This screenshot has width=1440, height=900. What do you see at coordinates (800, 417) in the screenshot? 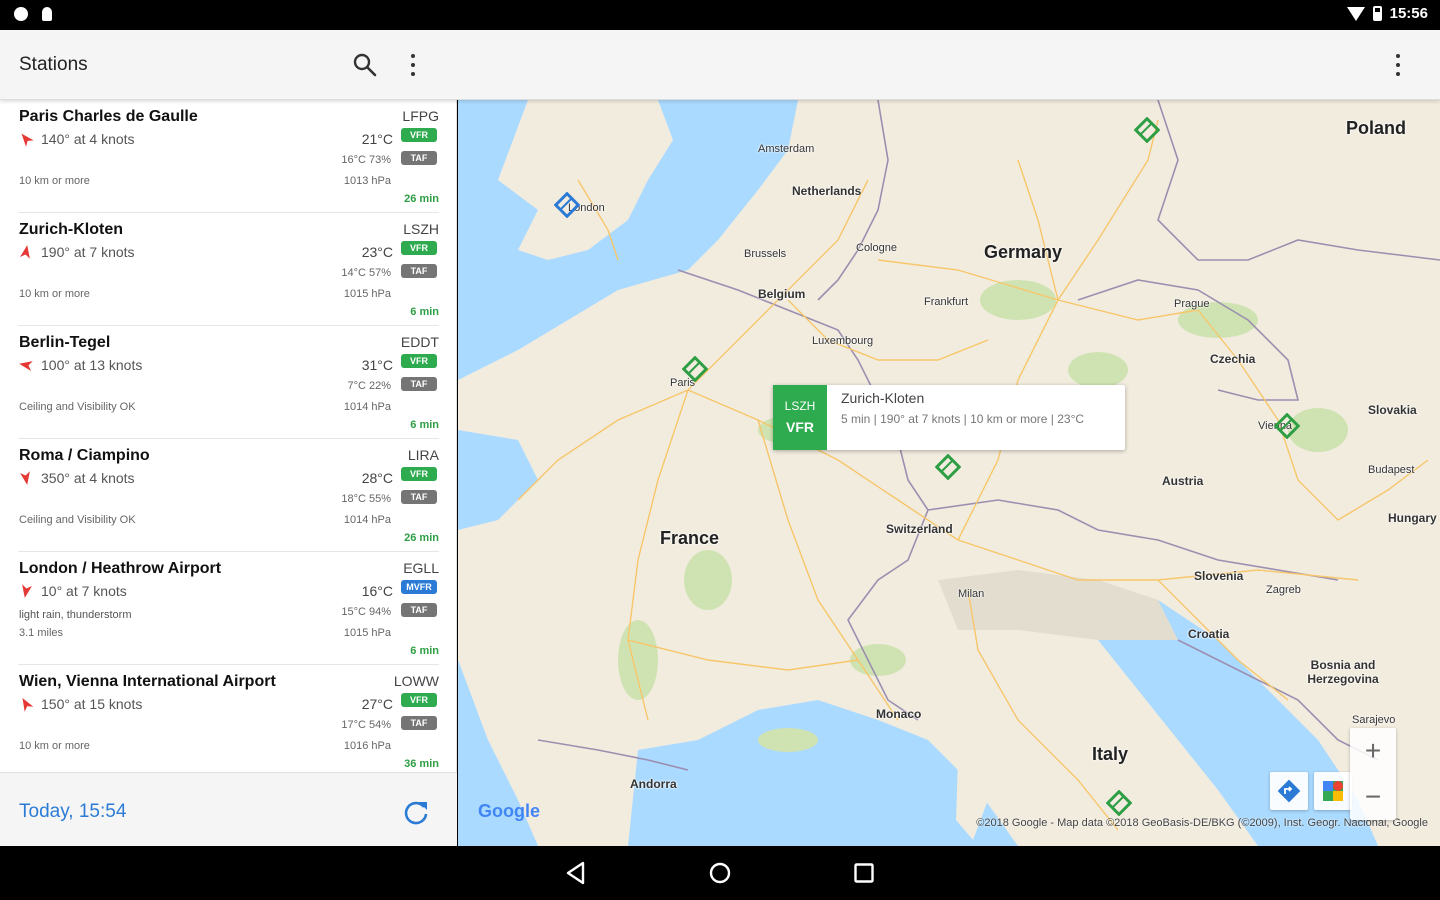
I see `popup-category-box: LSZH VFR` at bounding box center [800, 417].